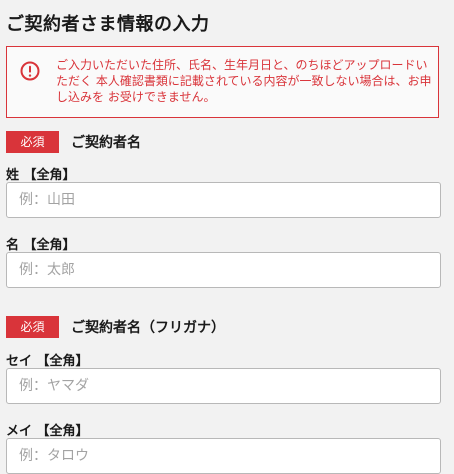 The height and width of the screenshot is (474, 454). I want to click on first-name-kana-label: メイ 【全角】, so click(47, 431).